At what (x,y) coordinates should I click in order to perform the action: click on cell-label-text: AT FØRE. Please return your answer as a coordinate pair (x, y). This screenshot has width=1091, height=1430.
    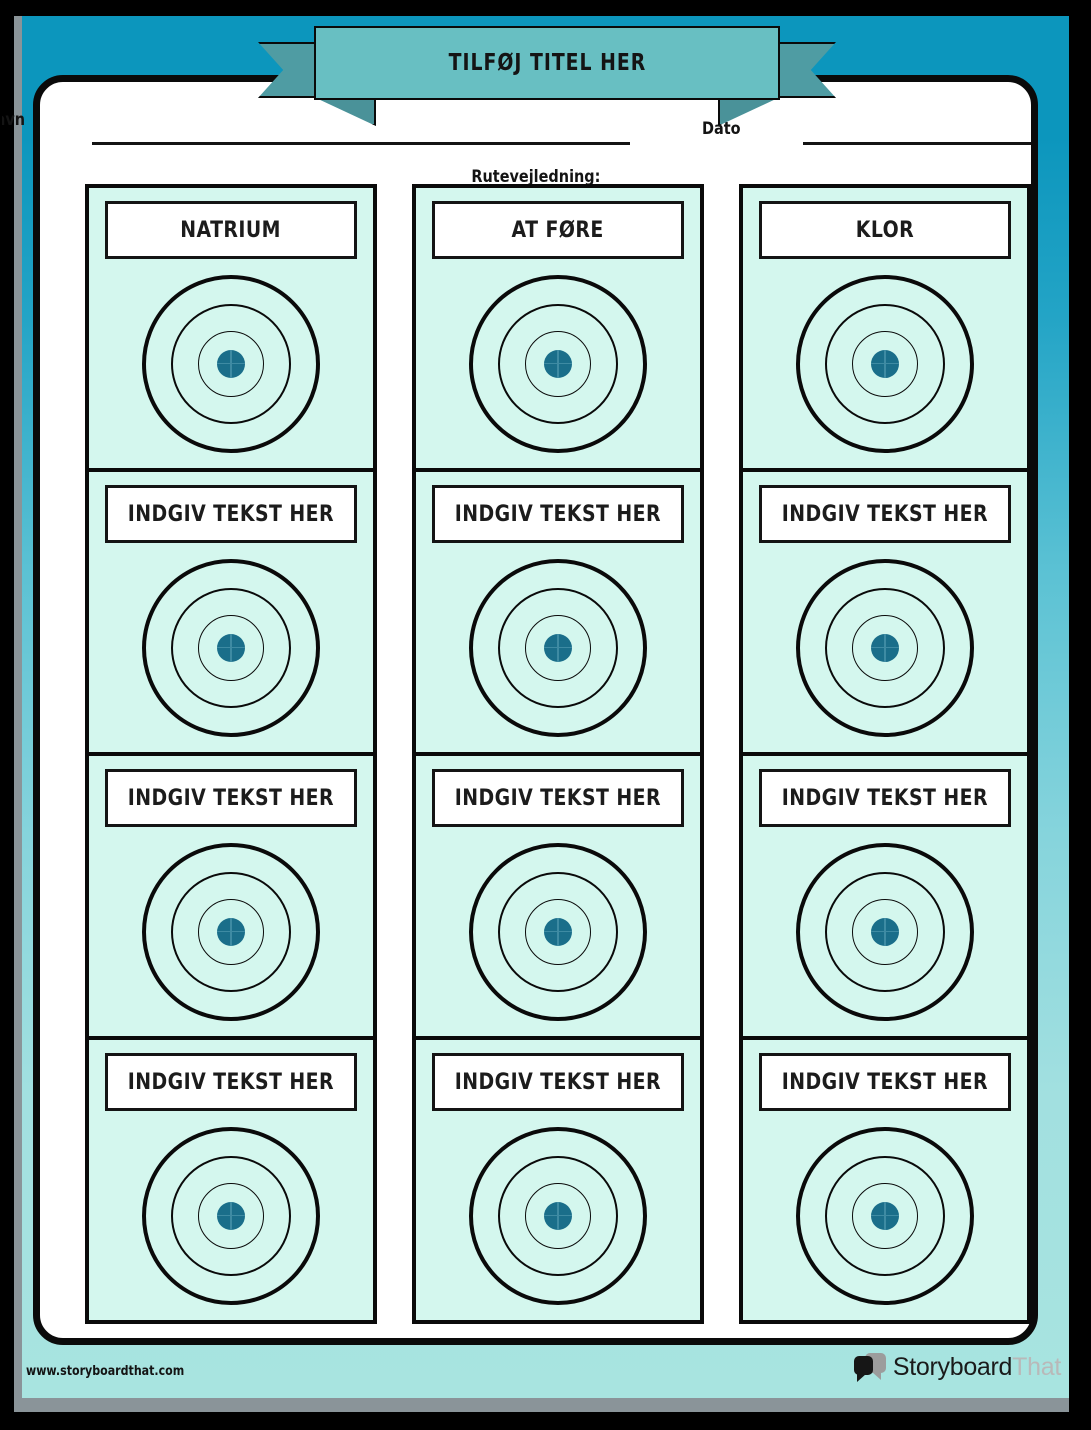
    Looking at the image, I should click on (558, 230).